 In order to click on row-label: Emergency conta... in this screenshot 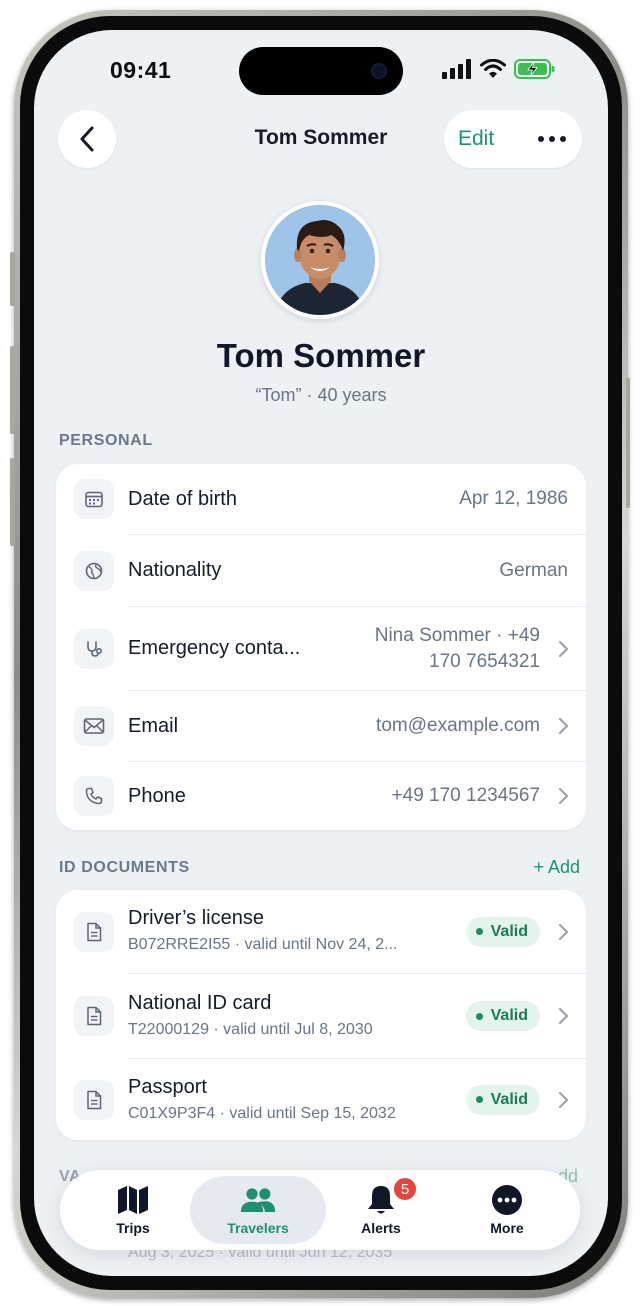, I will do `click(214, 648)`.